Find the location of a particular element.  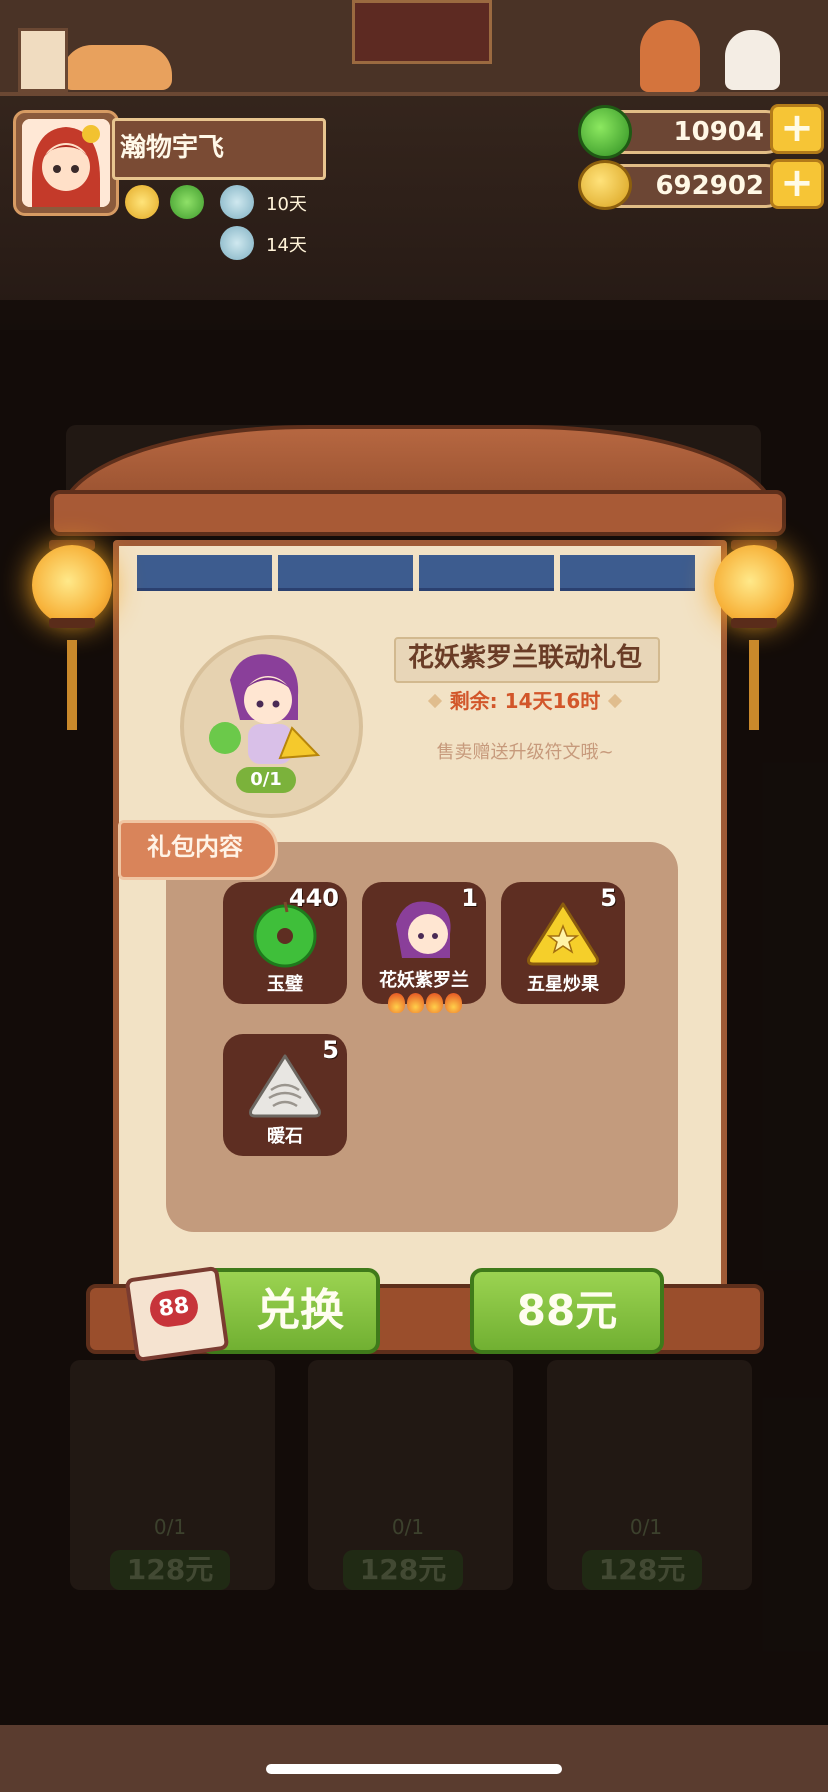

item-tile-warm-stone: 5 暖石 is located at coordinates (285, 1095).